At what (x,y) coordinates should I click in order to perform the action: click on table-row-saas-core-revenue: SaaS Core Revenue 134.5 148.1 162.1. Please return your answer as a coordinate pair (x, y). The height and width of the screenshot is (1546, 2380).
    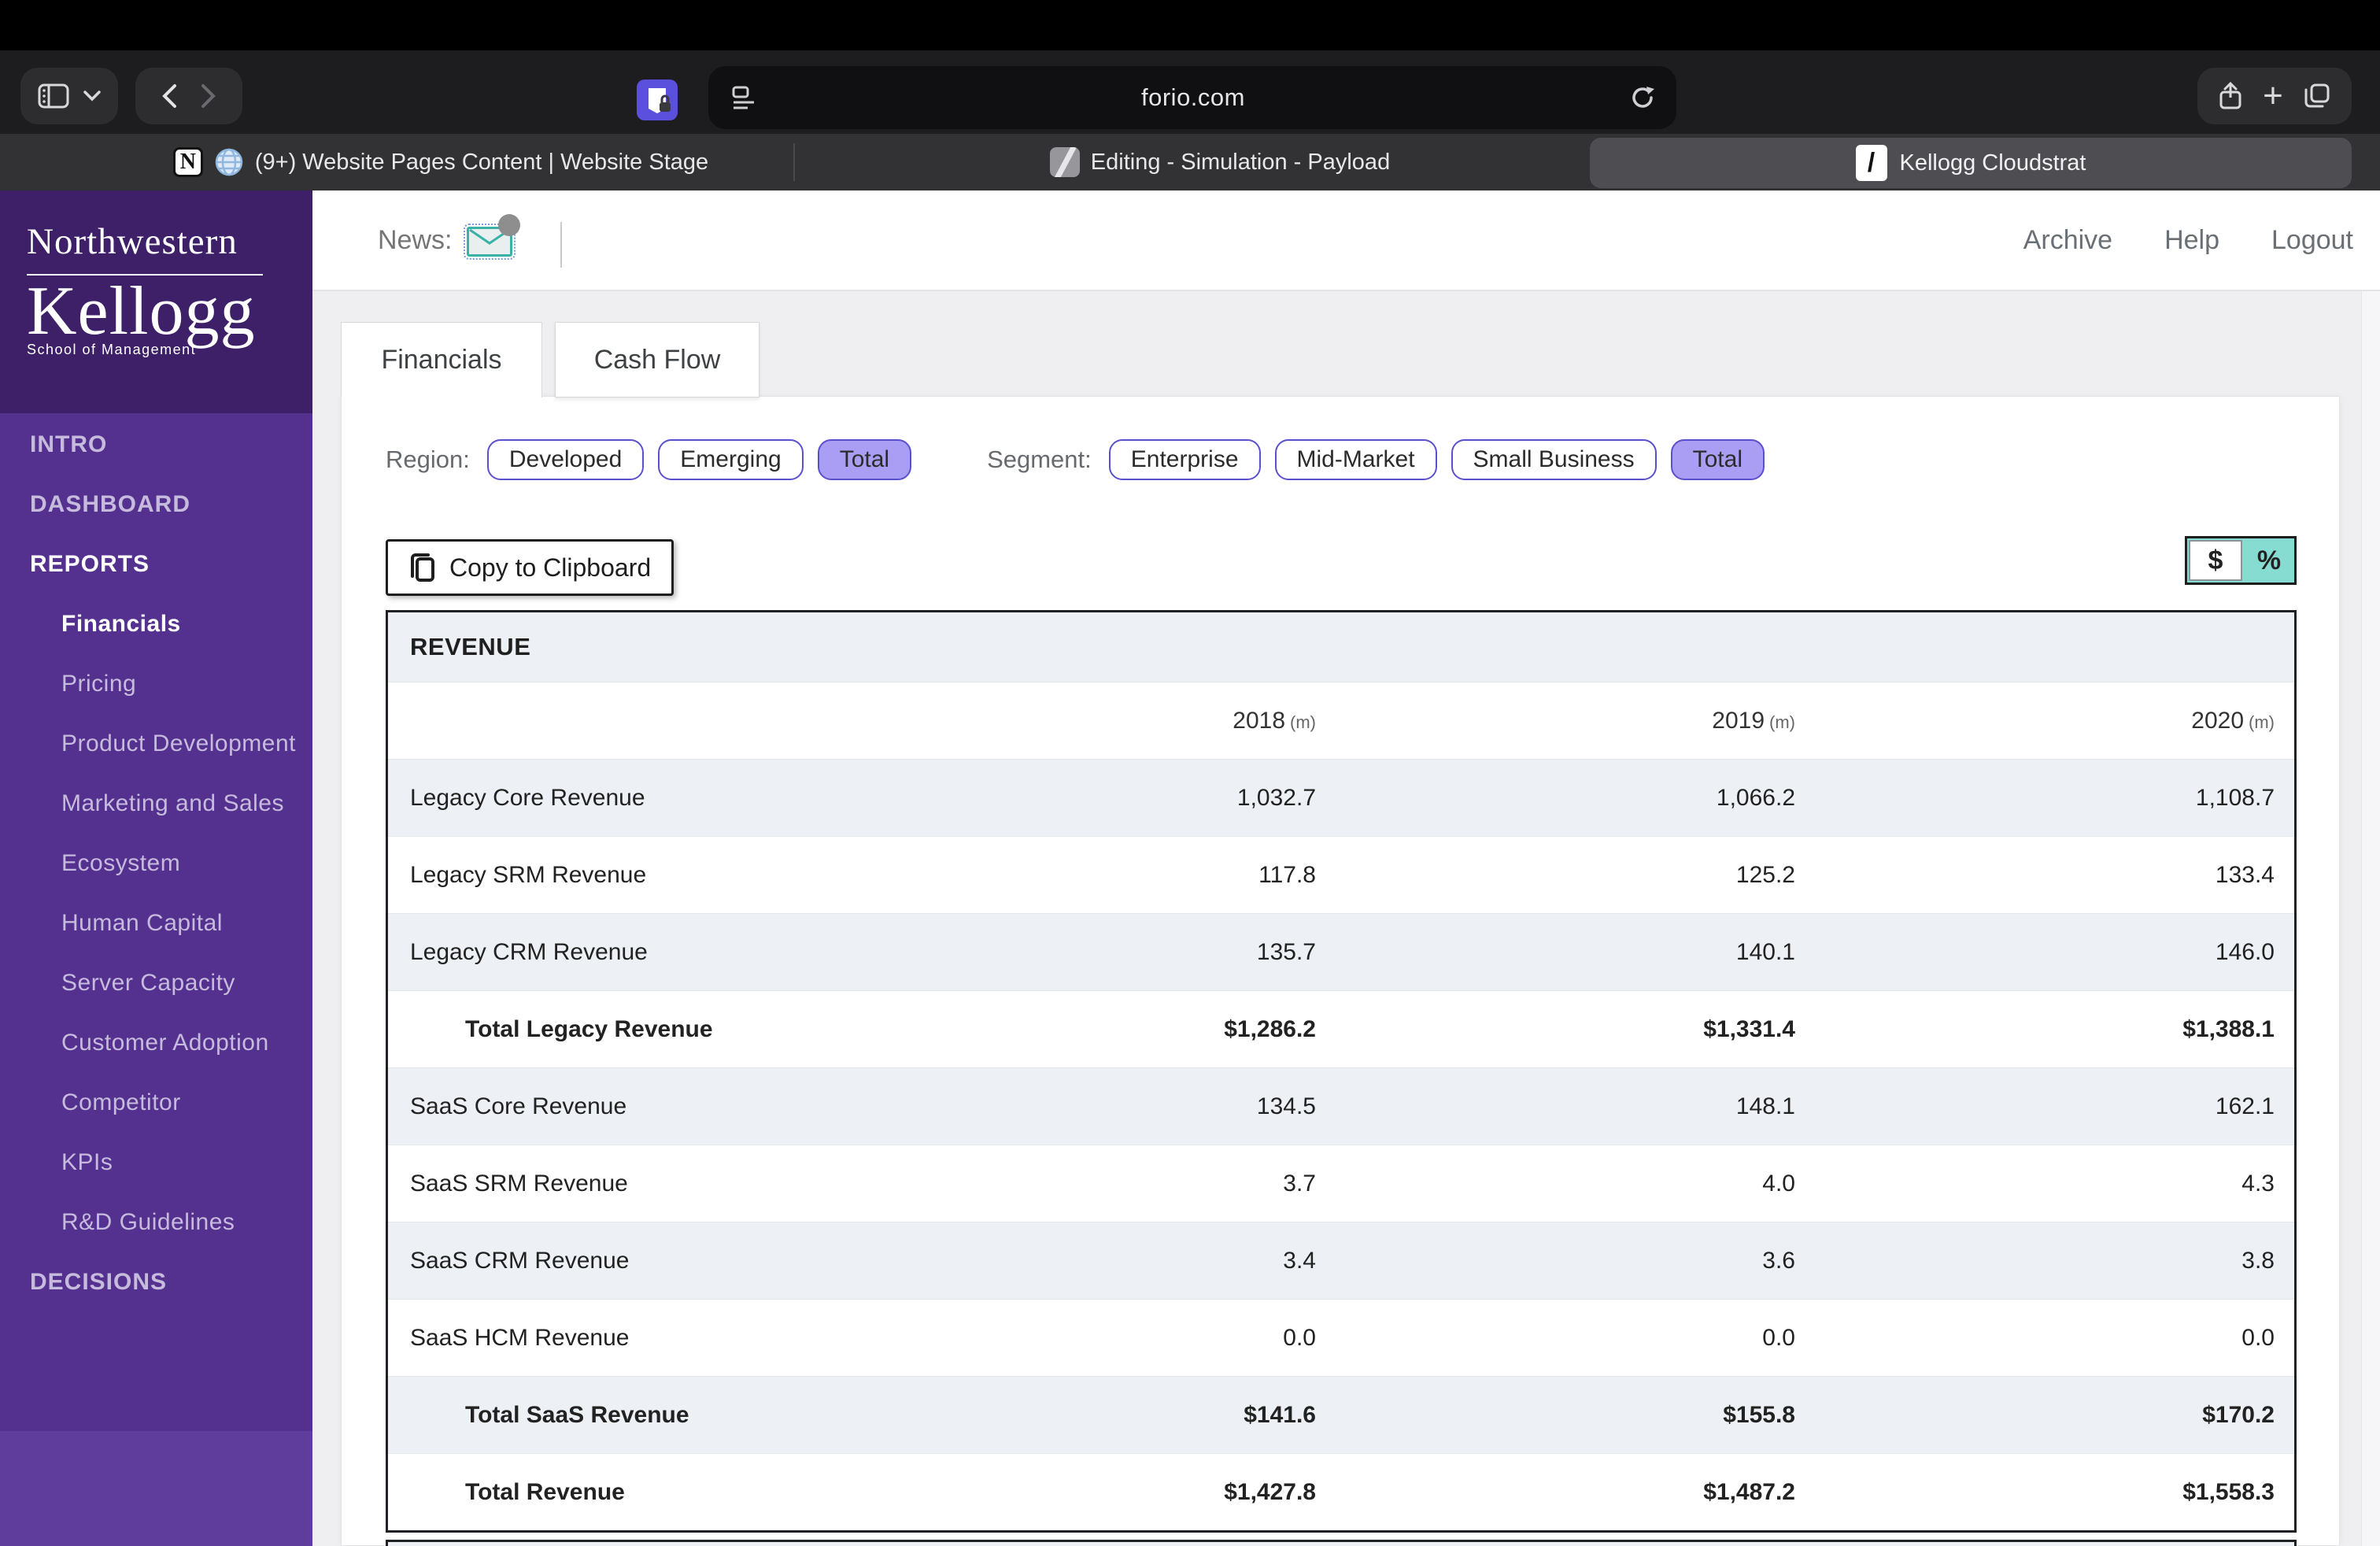
    Looking at the image, I should click on (1341, 1106).